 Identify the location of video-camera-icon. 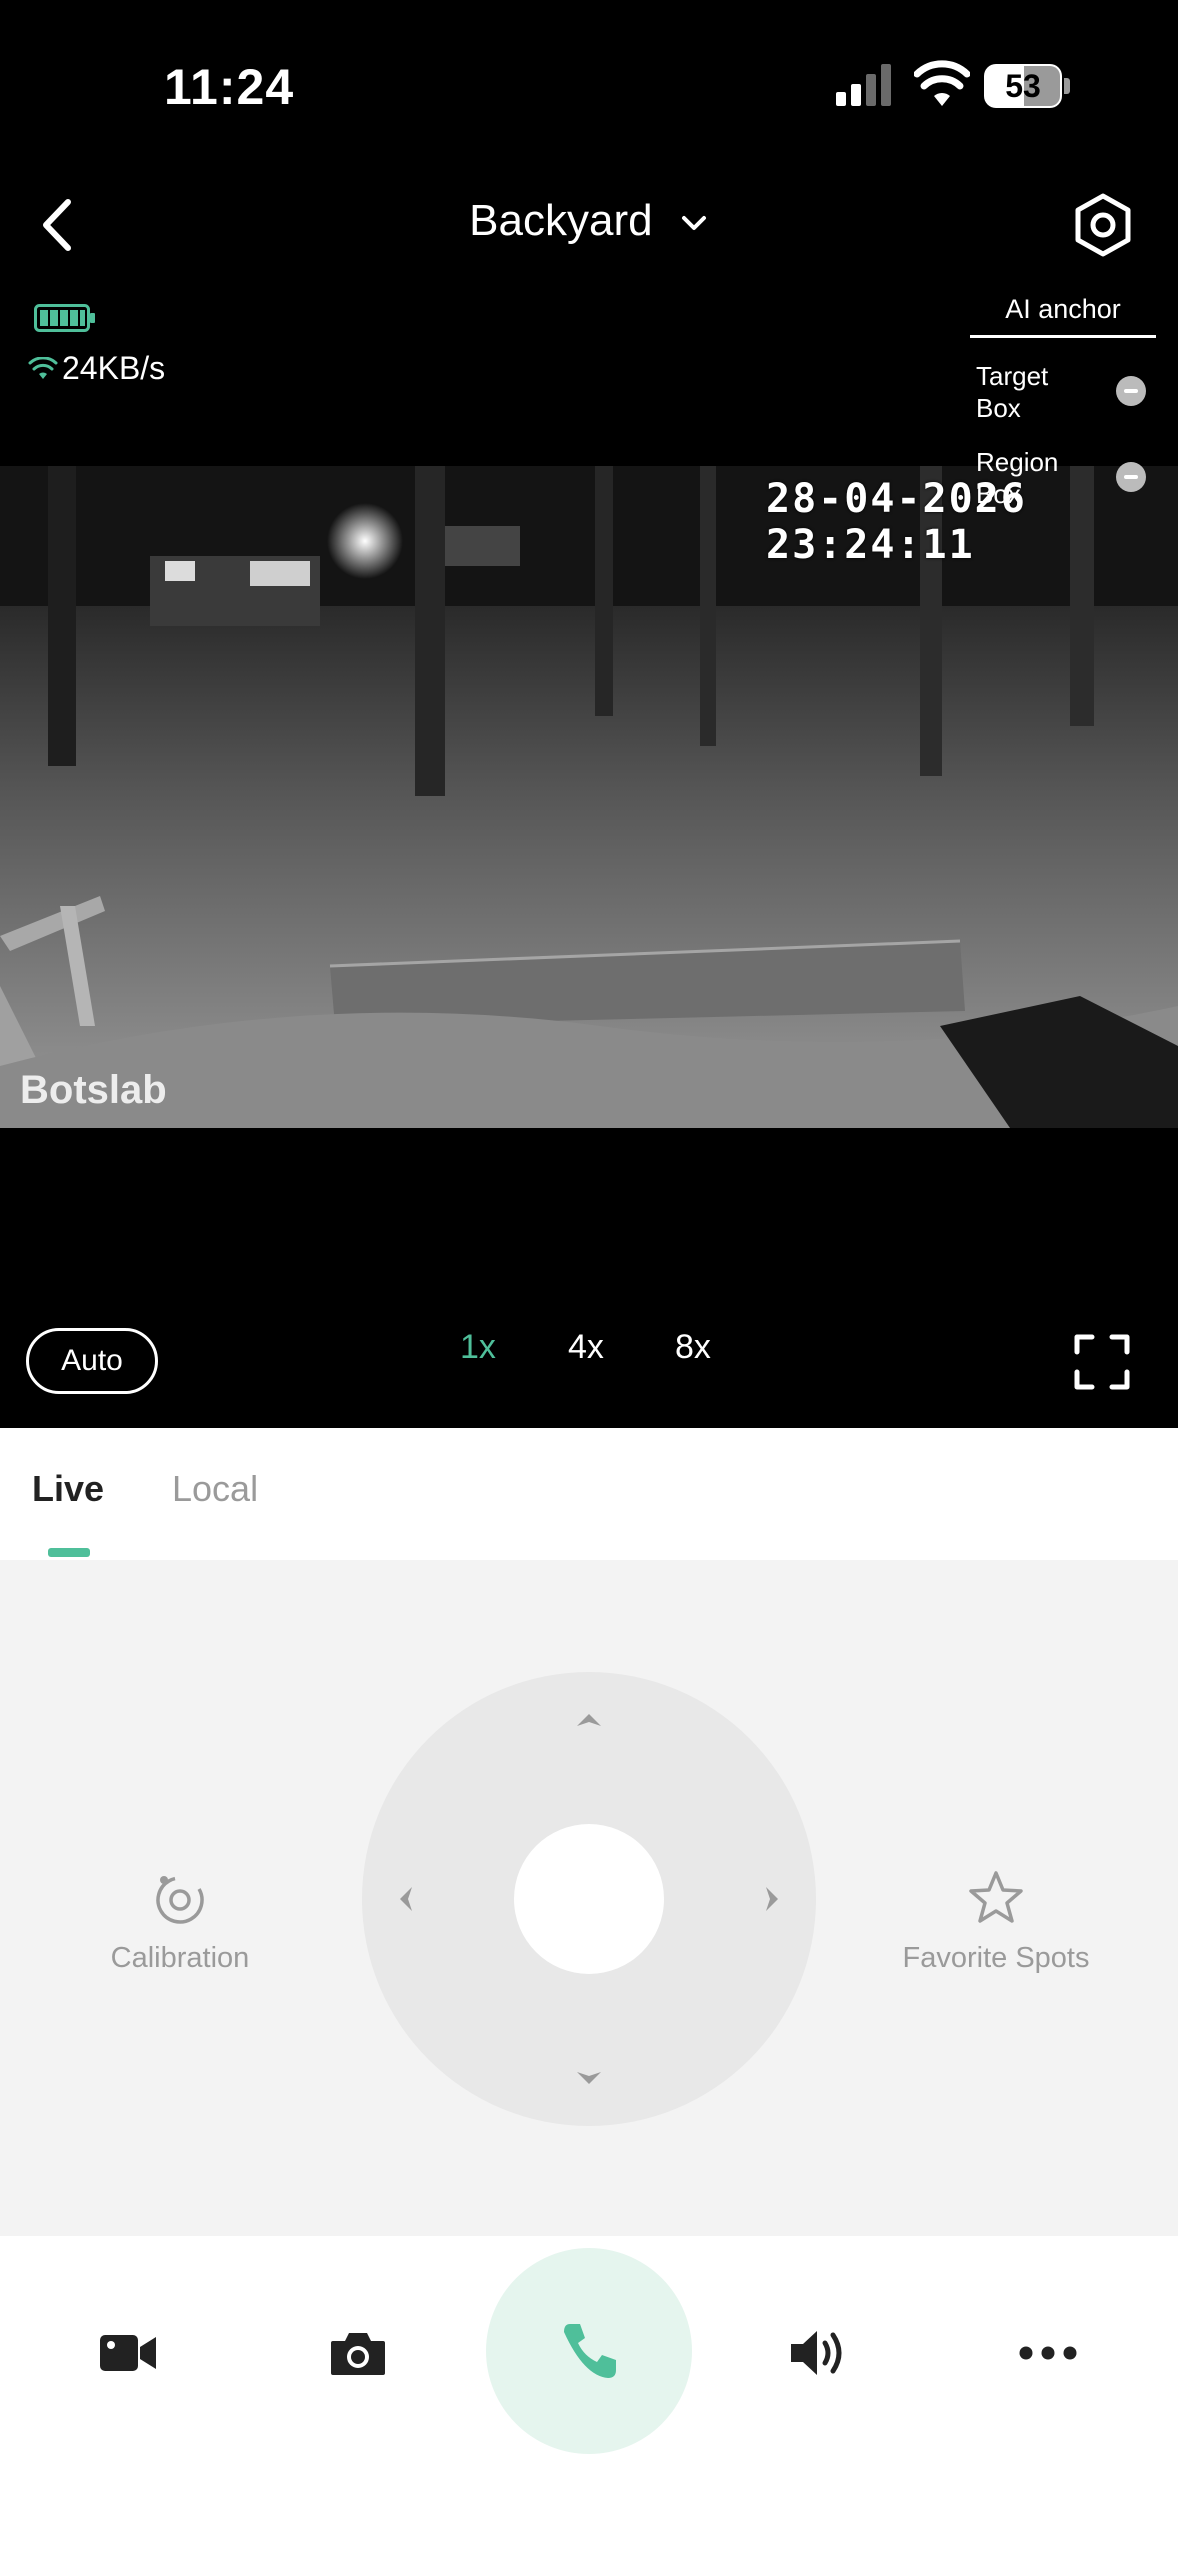
(128, 2353).